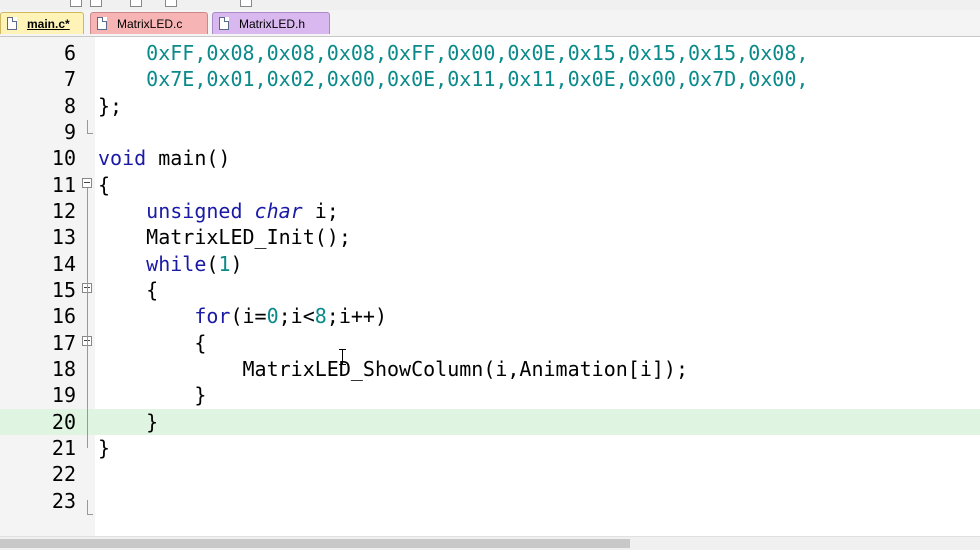  I want to click on line-number: 20, so click(63, 422).